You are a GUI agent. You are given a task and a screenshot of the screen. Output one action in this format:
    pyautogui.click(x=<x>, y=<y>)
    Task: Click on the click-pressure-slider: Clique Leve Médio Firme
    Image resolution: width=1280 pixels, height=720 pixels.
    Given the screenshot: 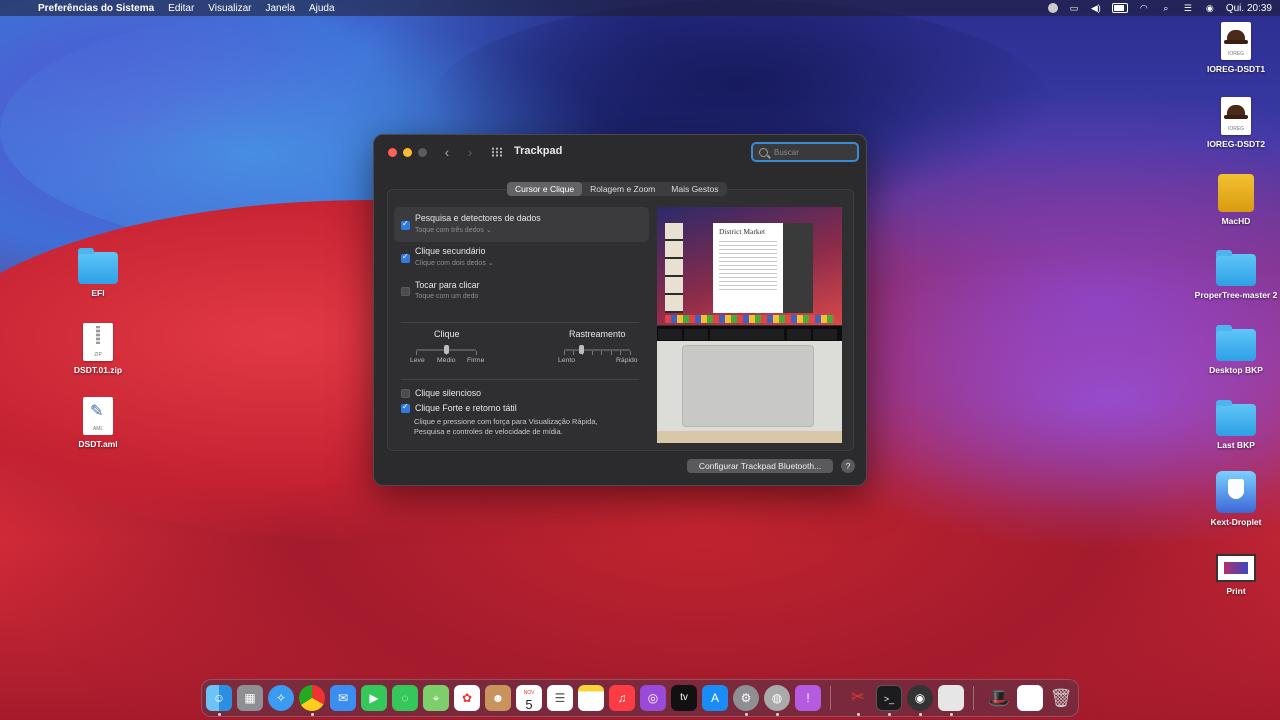 What is the action you would take?
    pyautogui.click(x=449, y=348)
    